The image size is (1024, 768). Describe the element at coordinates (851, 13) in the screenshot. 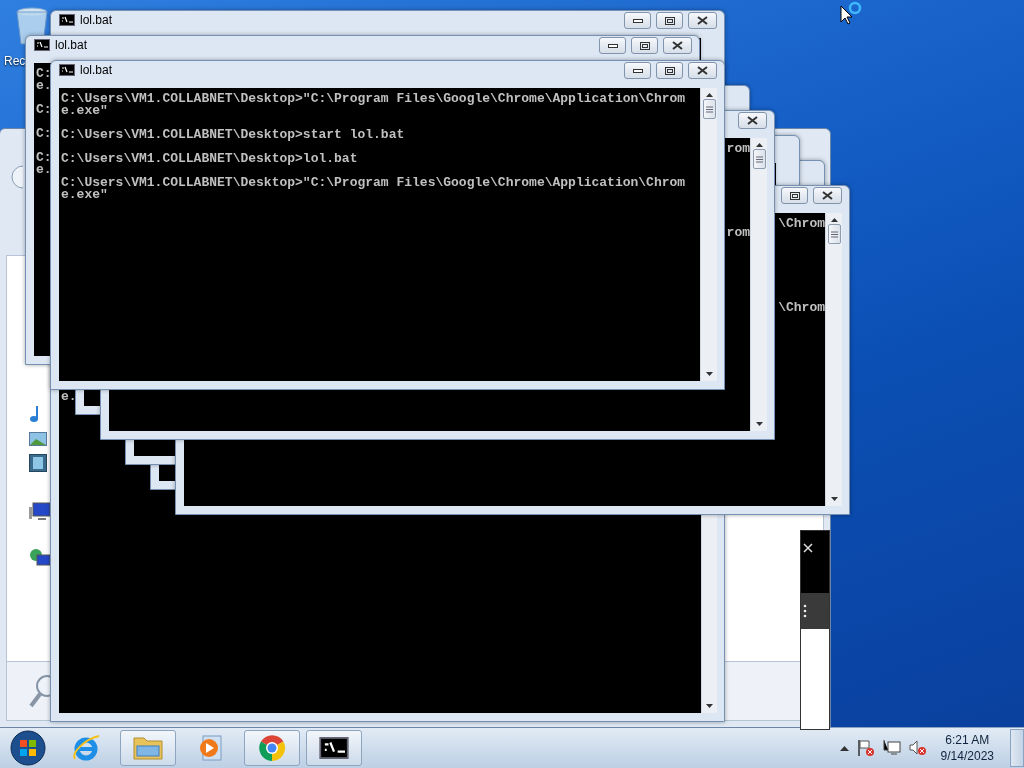

I see `busy-cursor-icon` at that location.